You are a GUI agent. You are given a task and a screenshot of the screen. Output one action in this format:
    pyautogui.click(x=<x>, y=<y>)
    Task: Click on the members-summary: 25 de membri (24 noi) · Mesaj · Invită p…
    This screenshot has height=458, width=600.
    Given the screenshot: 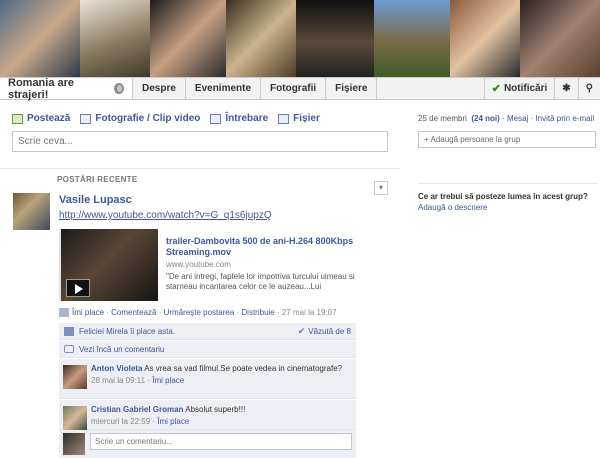 What is the action you would take?
    pyautogui.click(x=506, y=118)
    